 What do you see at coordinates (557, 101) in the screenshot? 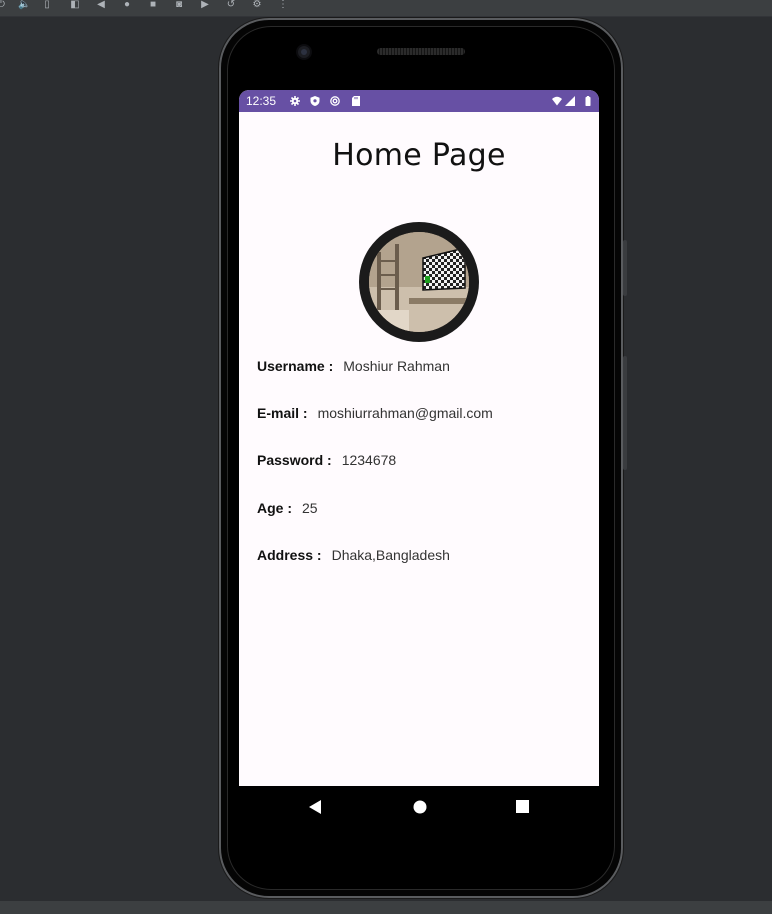
I see `wifi-icon` at bounding box center [557, 101].